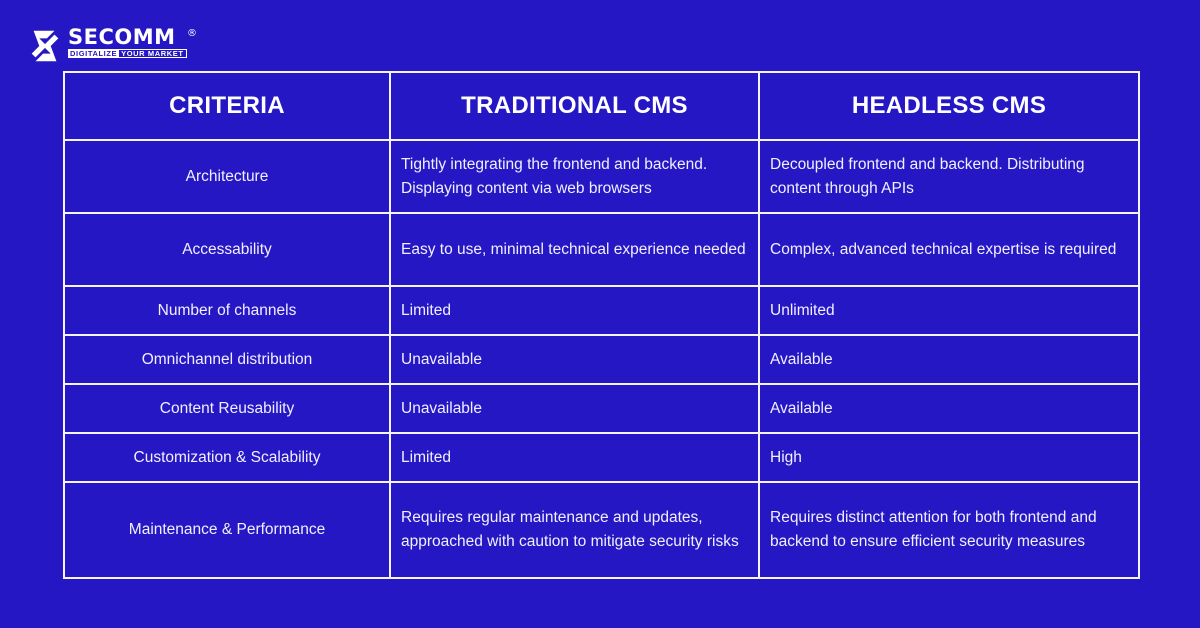 Image resolution: width=1200 pixels, height=628 pixels. Describe the element at coordinates (227, 408) in the screenshot. I see `criteria-cell: Content Reusability` at that location.